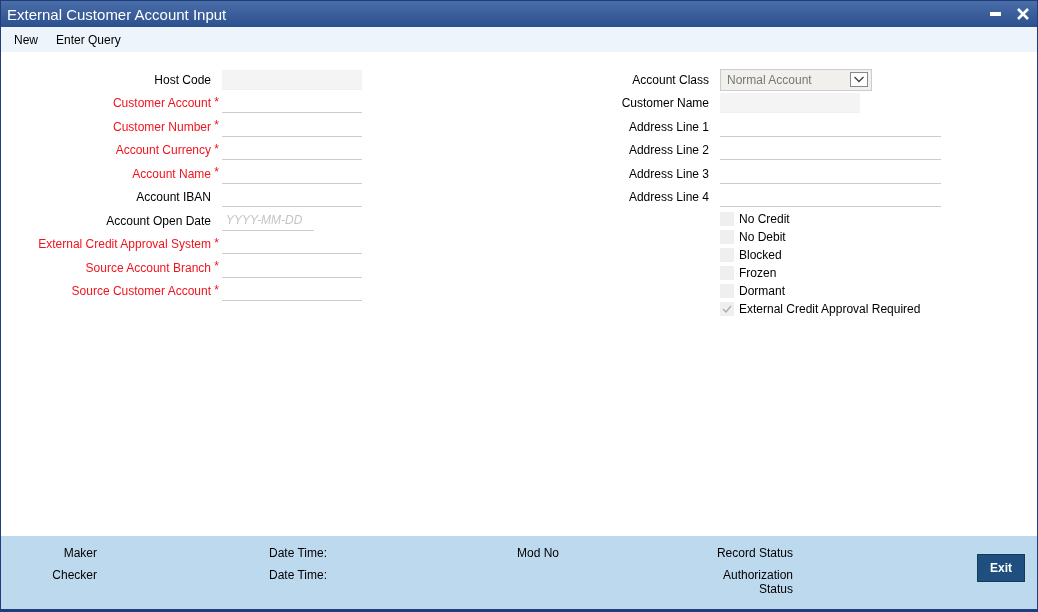 This screenshot has width=1038, height=612. I want to click on account-class-dropdown: Normal Account, so click(796, 79).